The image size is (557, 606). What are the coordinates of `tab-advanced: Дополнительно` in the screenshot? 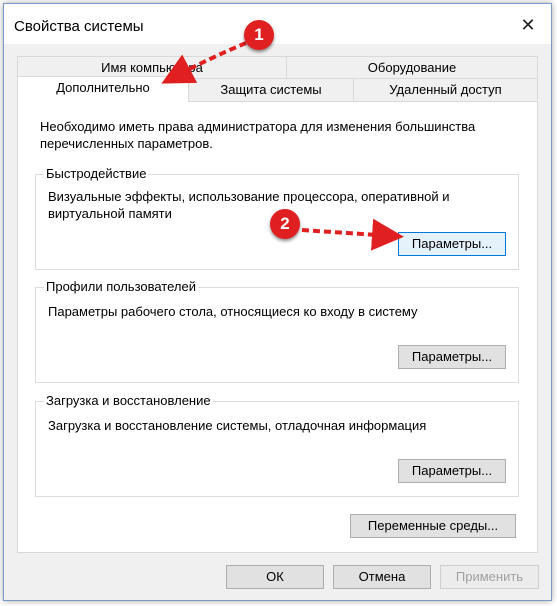 It's located at (103, 89).